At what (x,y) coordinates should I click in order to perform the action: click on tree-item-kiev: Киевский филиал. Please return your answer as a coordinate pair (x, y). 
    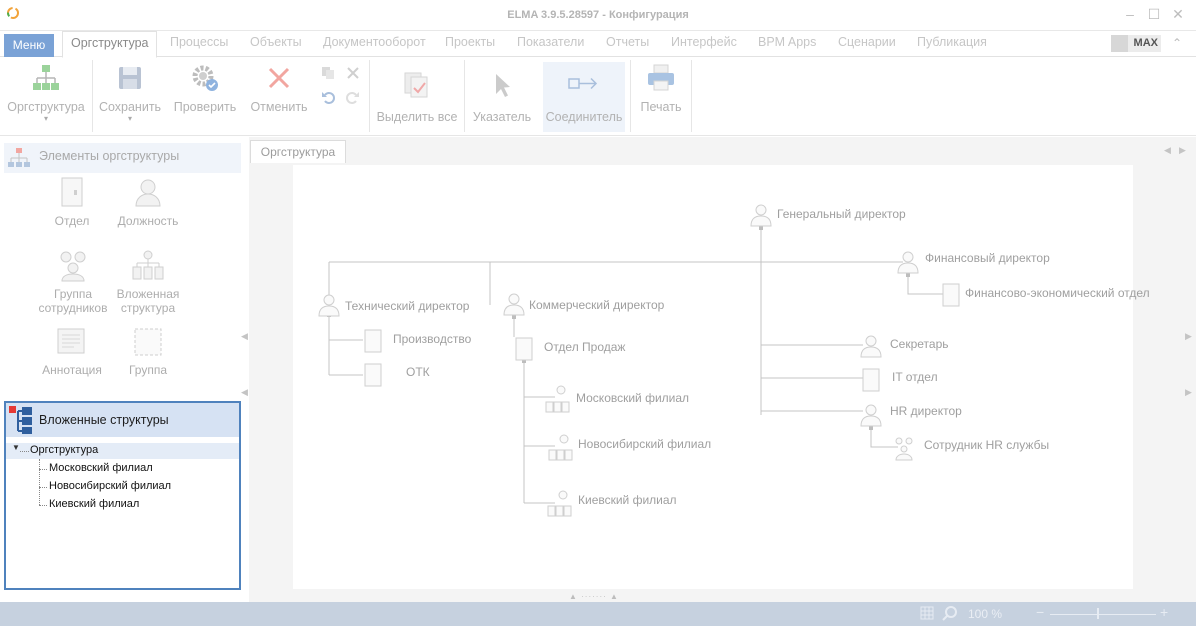
    Looking at the image, I should click on (94, 504).